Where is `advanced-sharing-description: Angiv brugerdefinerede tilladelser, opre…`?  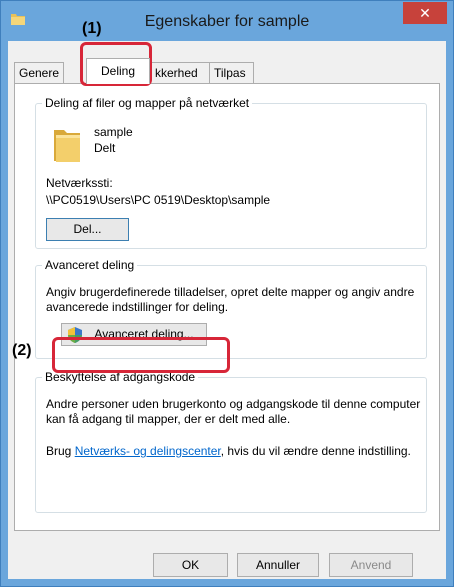 advanced-sharing-description: Angiv brugerdefinerede tilladelser, opre… is located at coordinates (230, 299).